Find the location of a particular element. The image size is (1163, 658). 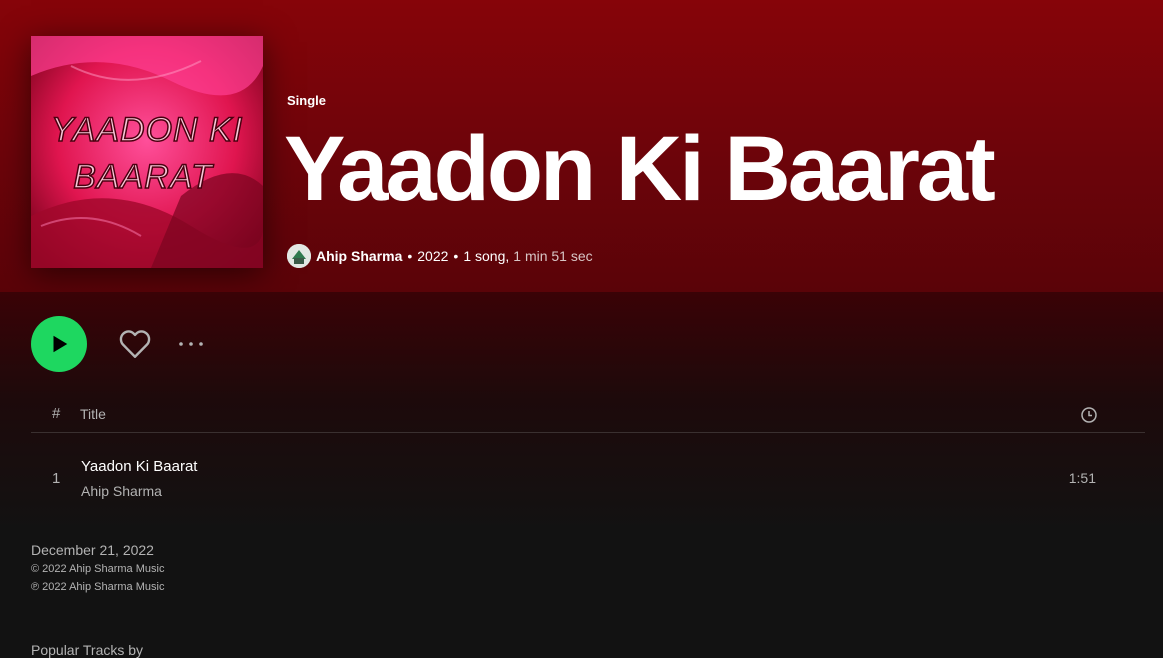

track-duration: 1:51 is located at coordinates (1082, 478).